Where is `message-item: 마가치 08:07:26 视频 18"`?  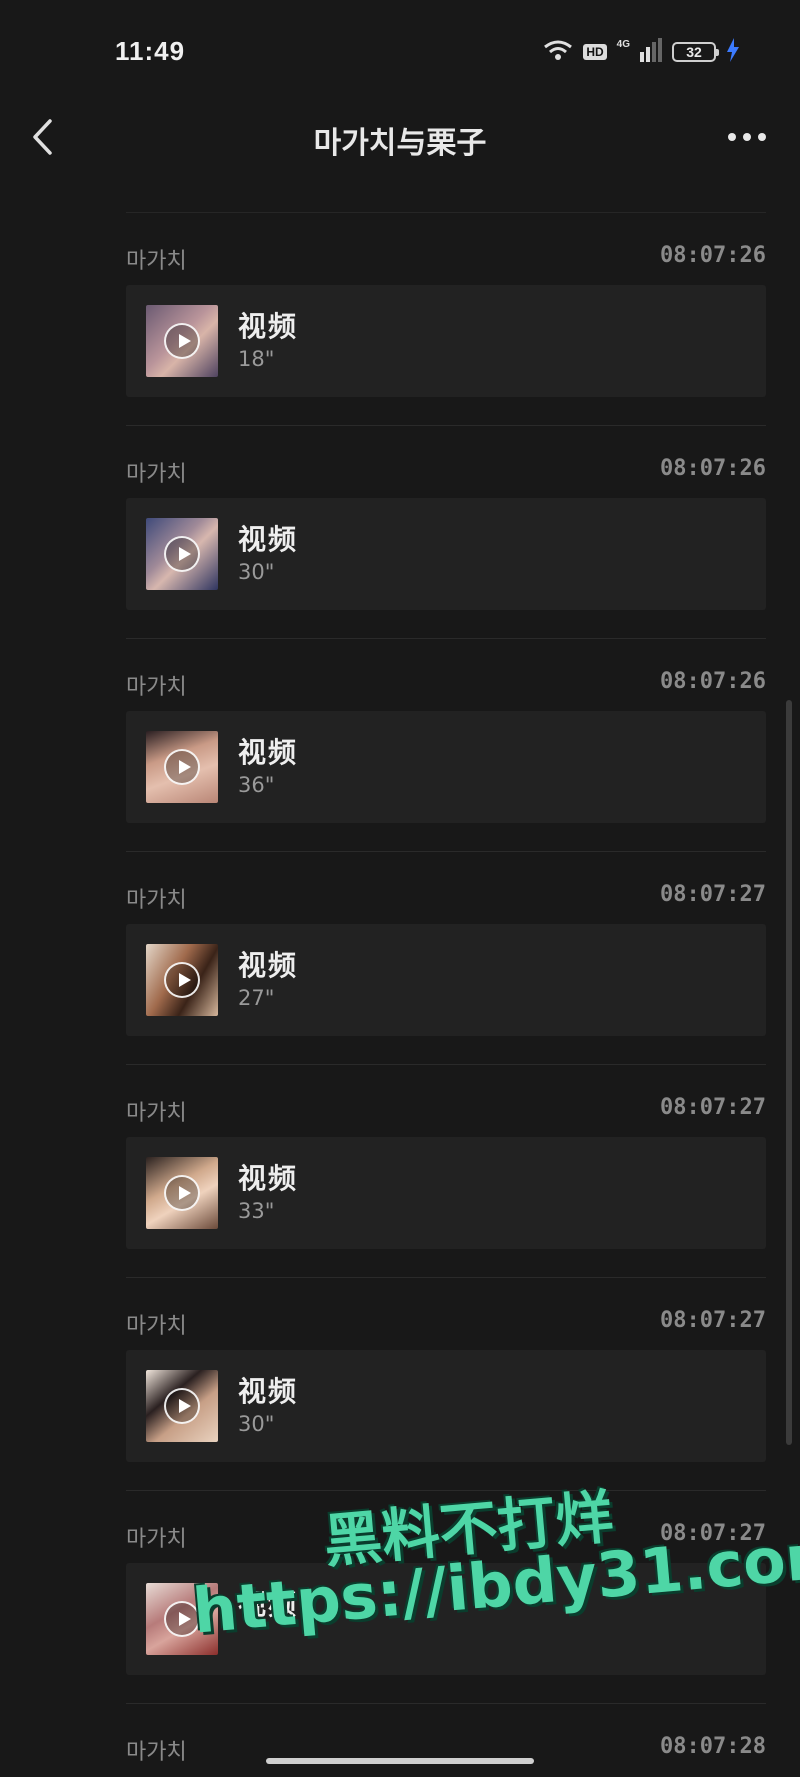 message-item: 마가치 08:07:26 视频 18" is located at coordinates (446, 318).